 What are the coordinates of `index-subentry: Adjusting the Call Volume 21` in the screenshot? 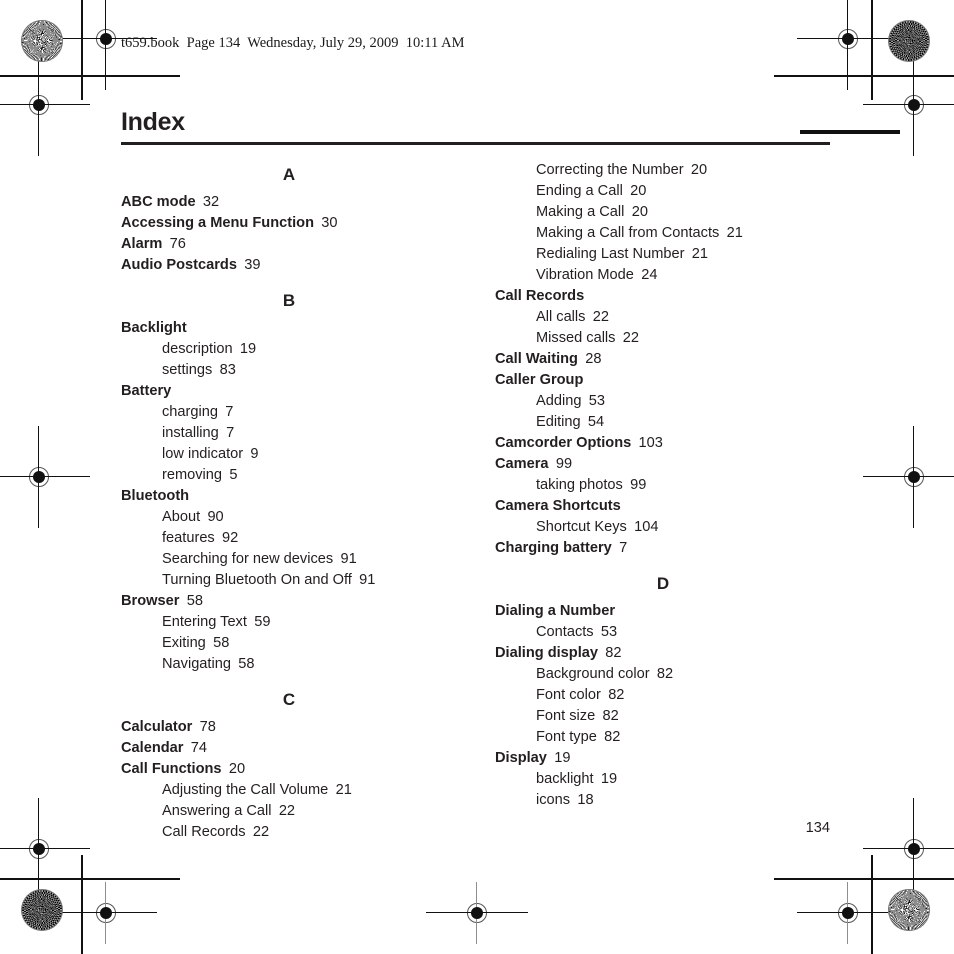 It's located at (289, 790).